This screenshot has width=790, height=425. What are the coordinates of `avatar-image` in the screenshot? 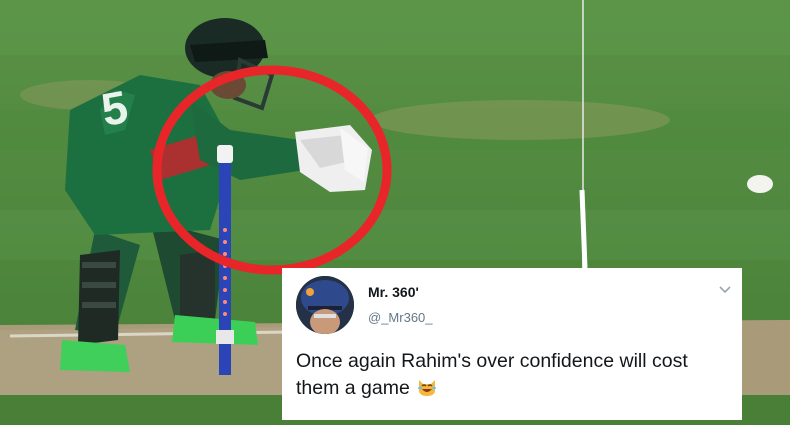 It's located at (325, 305).